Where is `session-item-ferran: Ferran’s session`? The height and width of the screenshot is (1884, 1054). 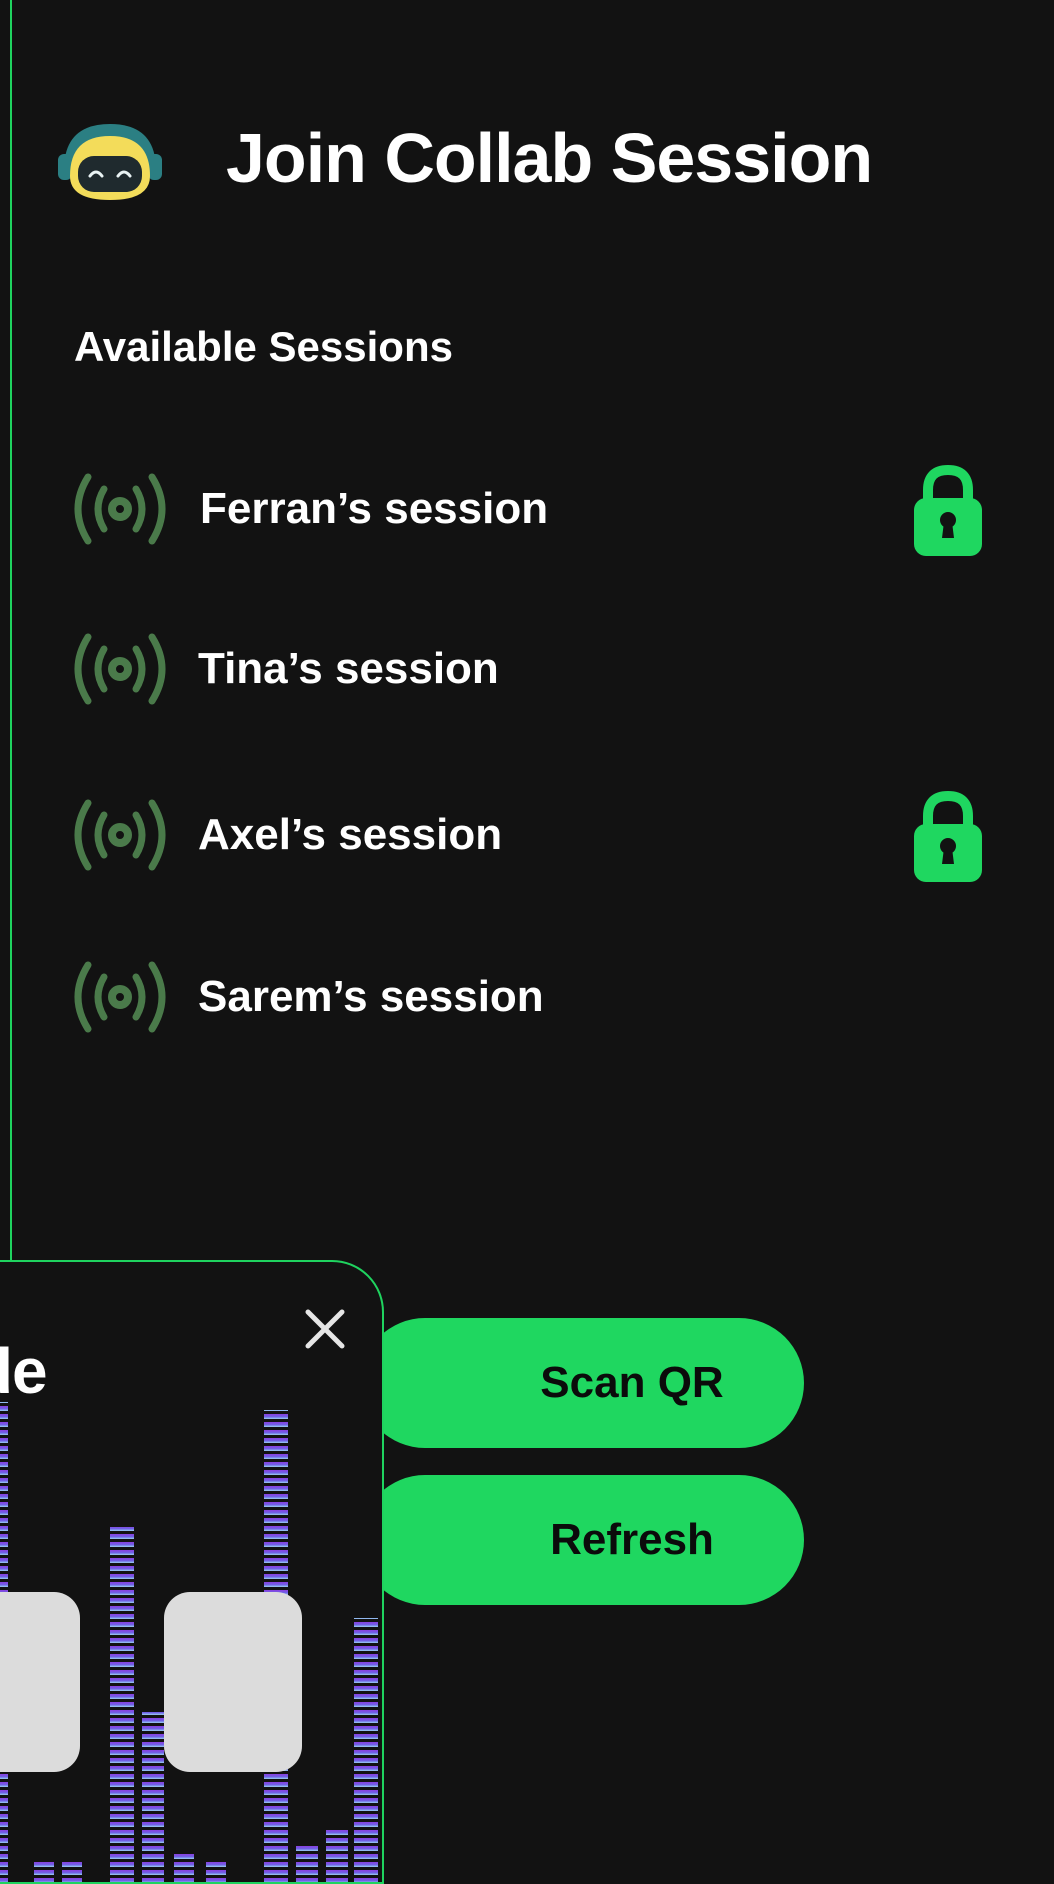
session-item-ferran: Ferran’s session is located at coordinates (527, 509).